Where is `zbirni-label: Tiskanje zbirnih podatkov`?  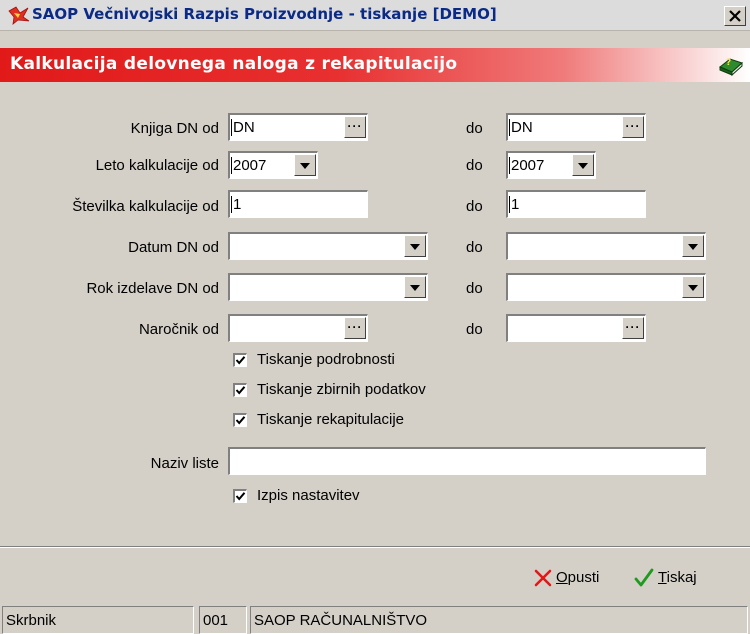 zbirni-label: Tiskanje zbirnih podatkov is located at coordinates (341, 389).